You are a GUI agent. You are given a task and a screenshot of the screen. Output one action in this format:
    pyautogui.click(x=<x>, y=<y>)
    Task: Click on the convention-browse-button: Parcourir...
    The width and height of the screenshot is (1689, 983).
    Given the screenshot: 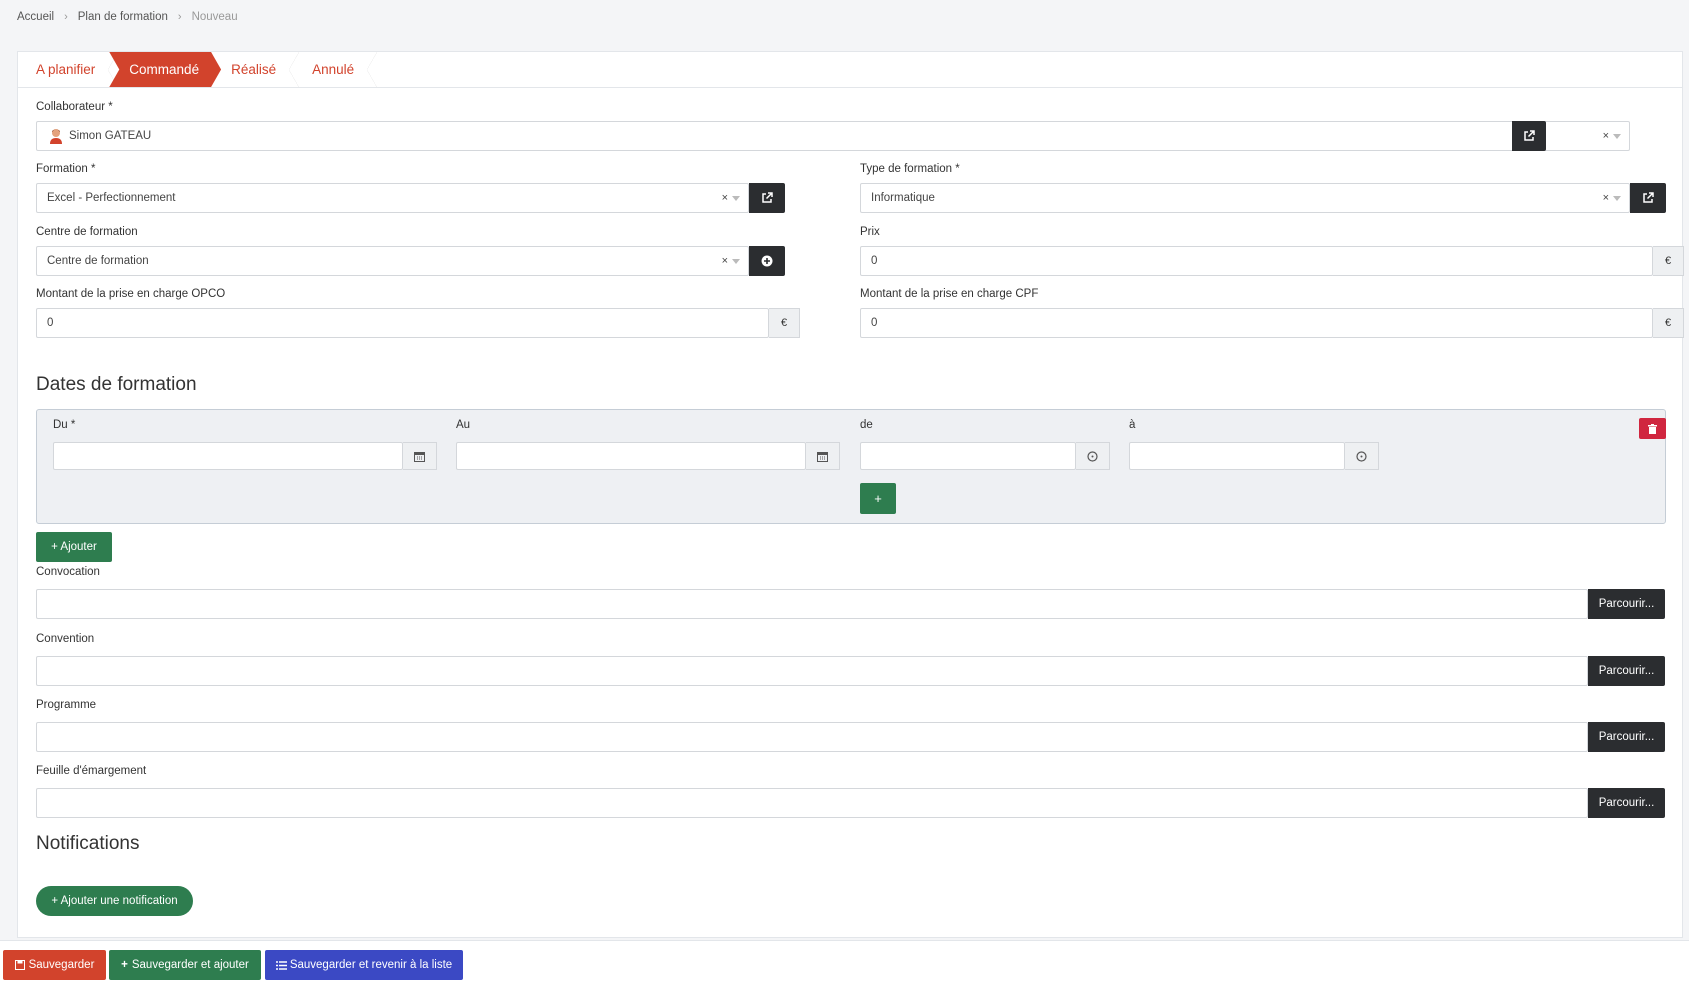 What is the action you would take?
    pyautogui.click(x=1626, y=671)
    